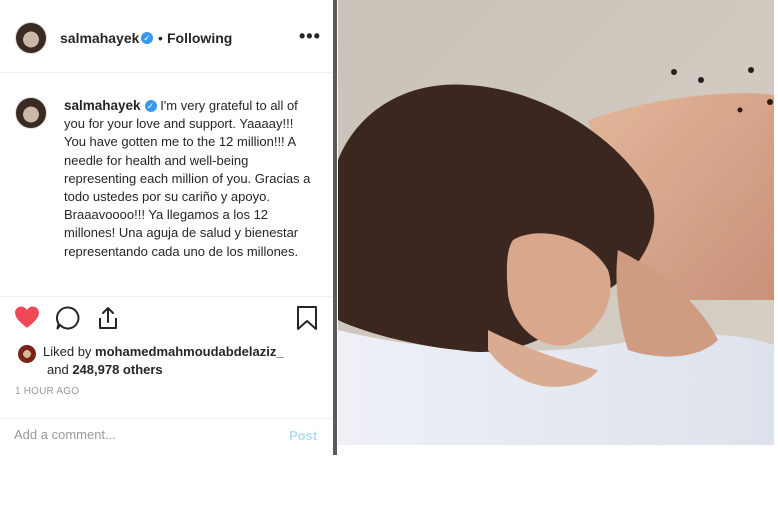 Image resolution: width=778 pixels, height=512 pixels. Describe the element at coordinates (68, 318) in the screenshot. I see `comment-icon` at that location.